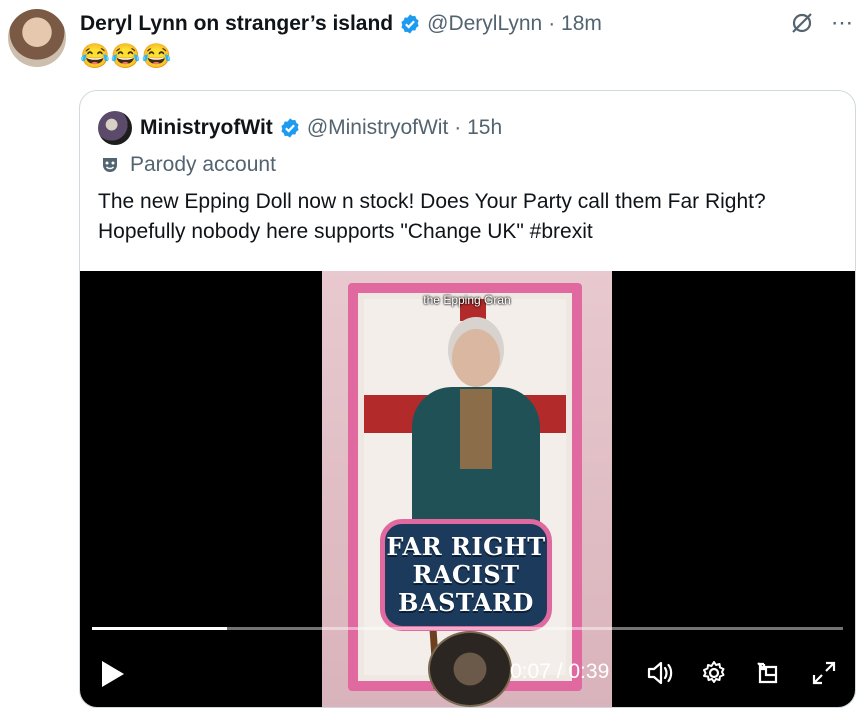 This screenshot has width=864, height=718. I want to click on author-avatar, so click(37, 38).